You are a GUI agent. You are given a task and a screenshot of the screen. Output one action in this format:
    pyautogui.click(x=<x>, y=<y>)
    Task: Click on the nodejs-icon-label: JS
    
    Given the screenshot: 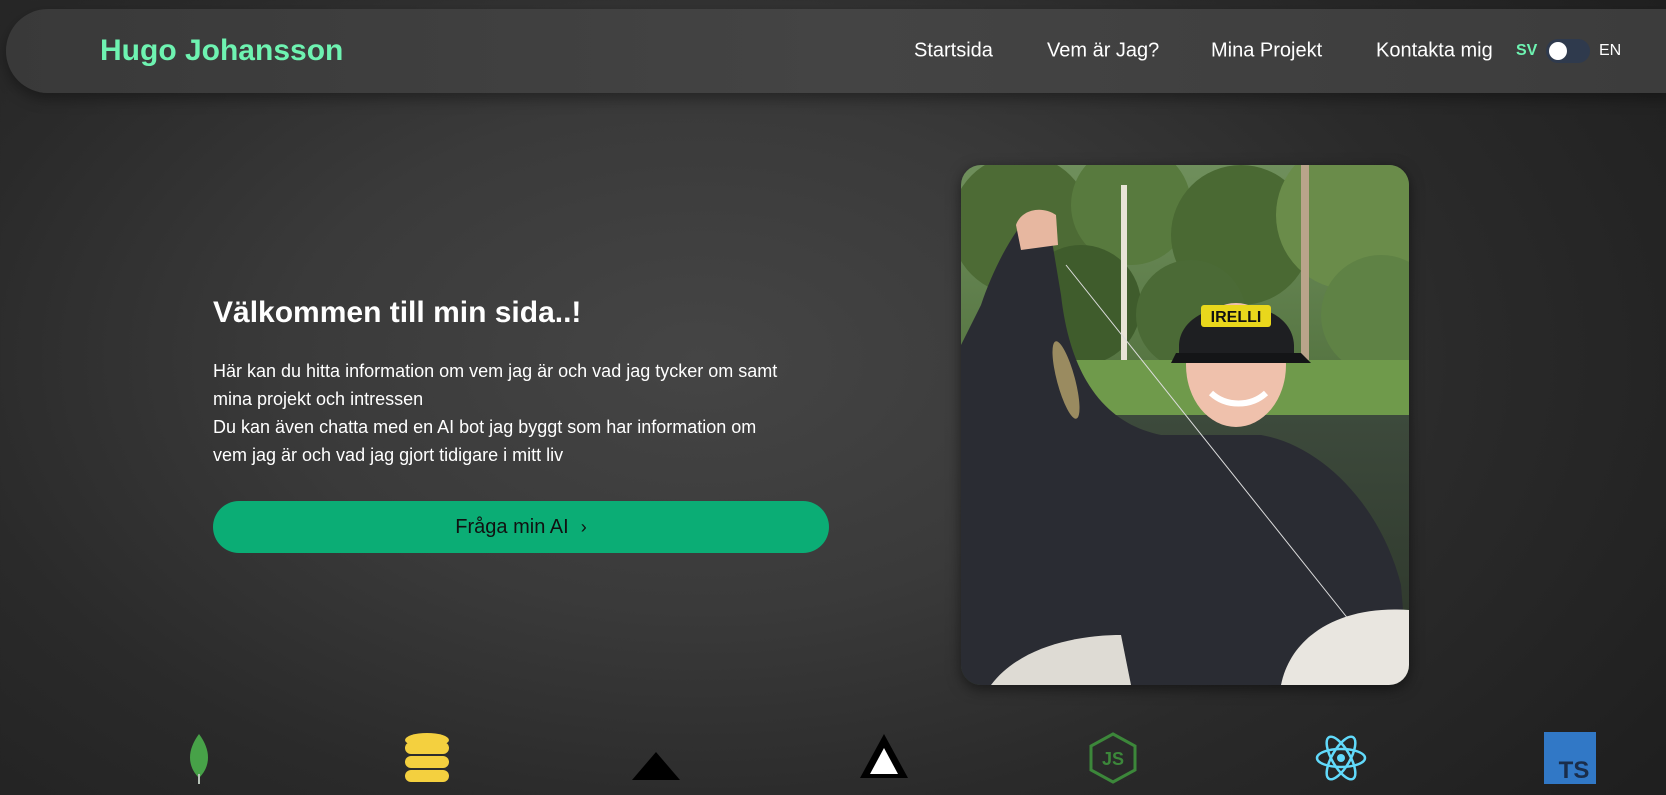 What is the action you would take?
    pyautogui.click(x=1113, y=759)
    